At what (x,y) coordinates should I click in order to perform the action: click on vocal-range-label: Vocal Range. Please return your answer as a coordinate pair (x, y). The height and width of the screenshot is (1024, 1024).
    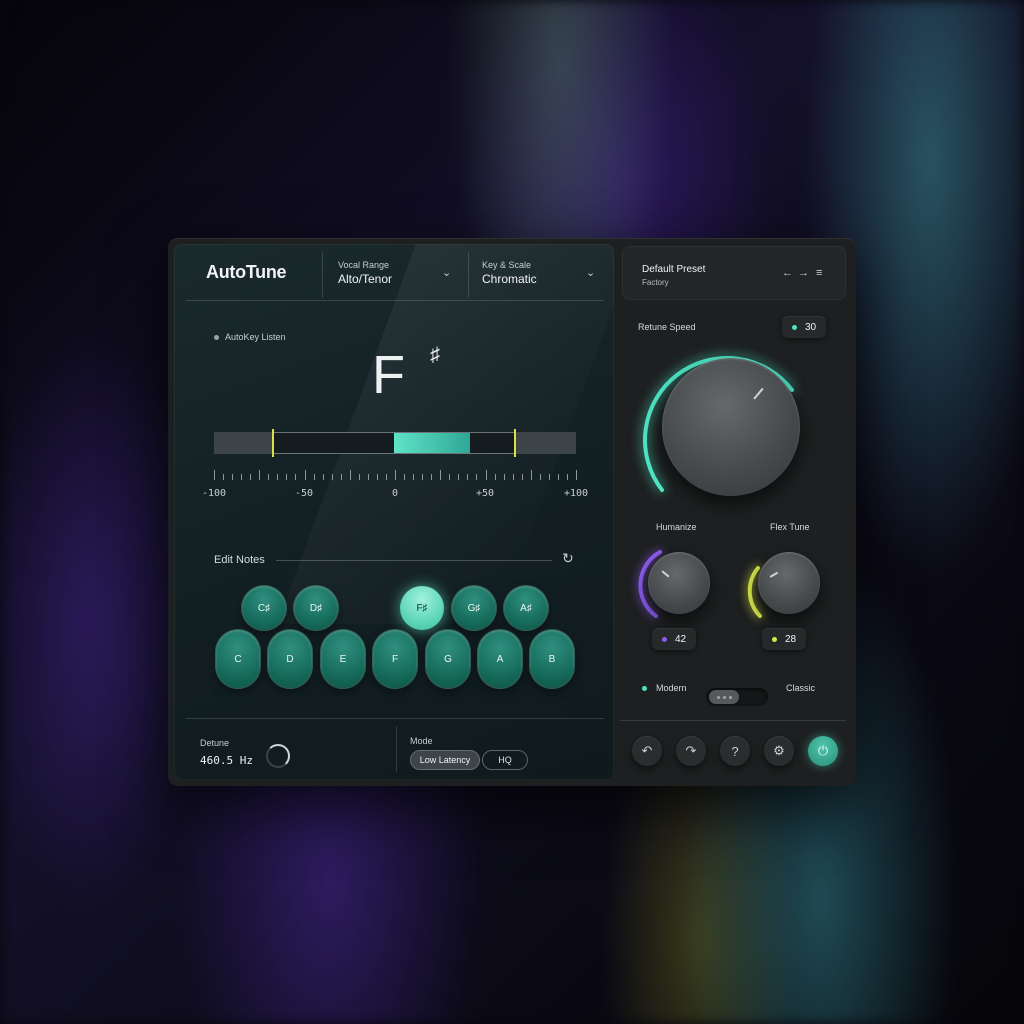
    Looking at the image, I should click on (364, 265).